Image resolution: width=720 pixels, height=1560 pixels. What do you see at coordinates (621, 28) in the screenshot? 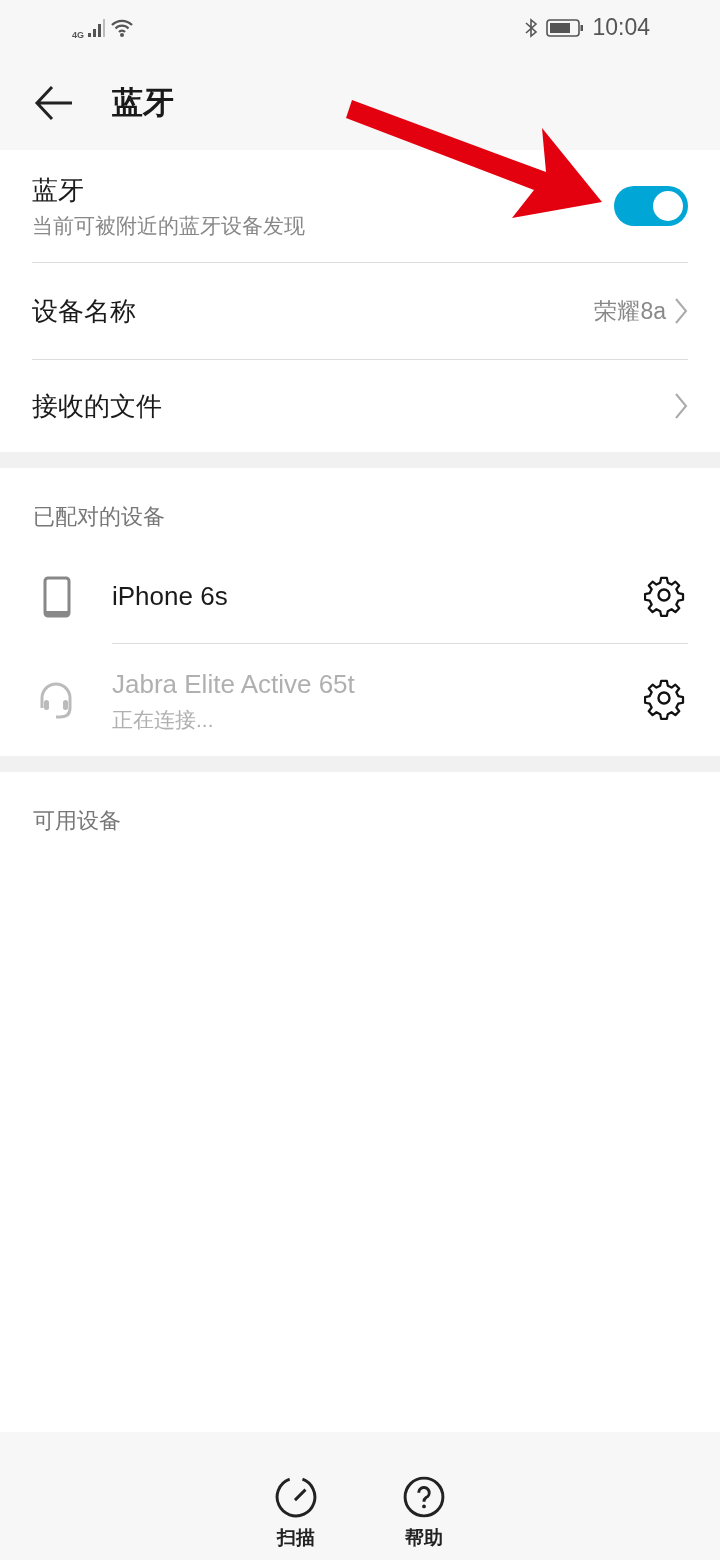
I see `clock-time: 10:04` at bounding box center [621, 28].